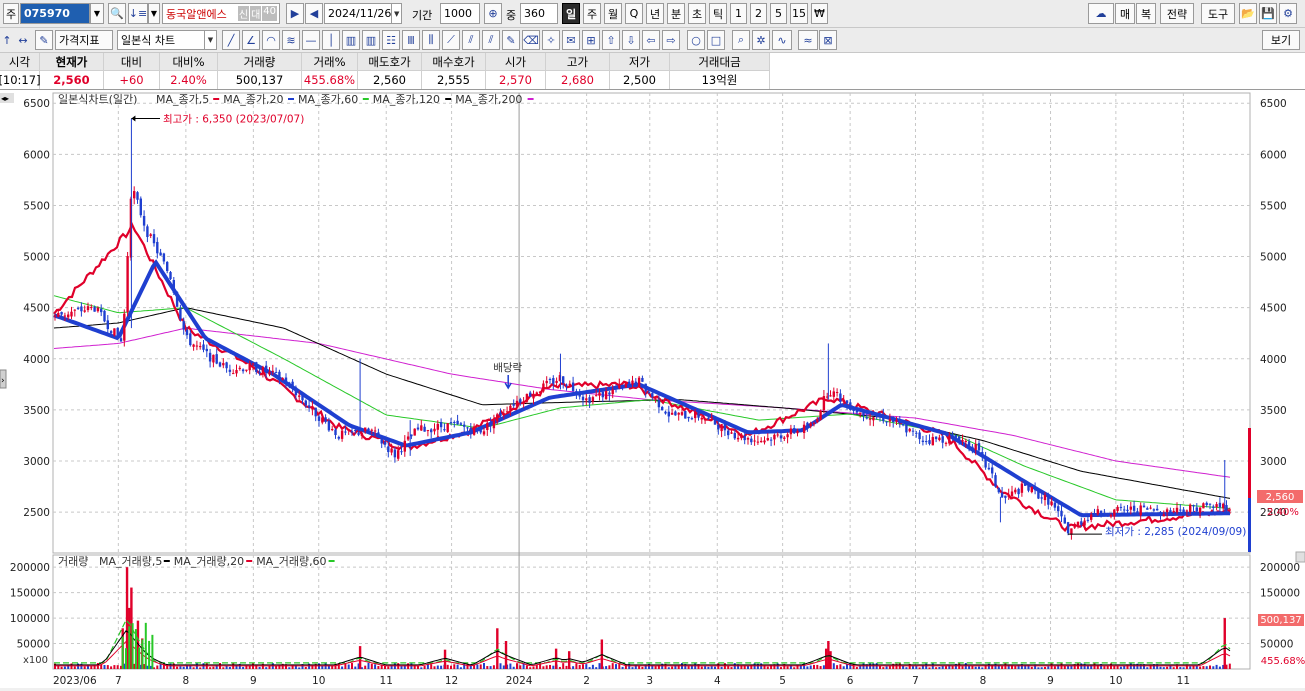 This screenshot has width=1305, height=691. I want to click on angle-icon: ∠, so click(251, 40).